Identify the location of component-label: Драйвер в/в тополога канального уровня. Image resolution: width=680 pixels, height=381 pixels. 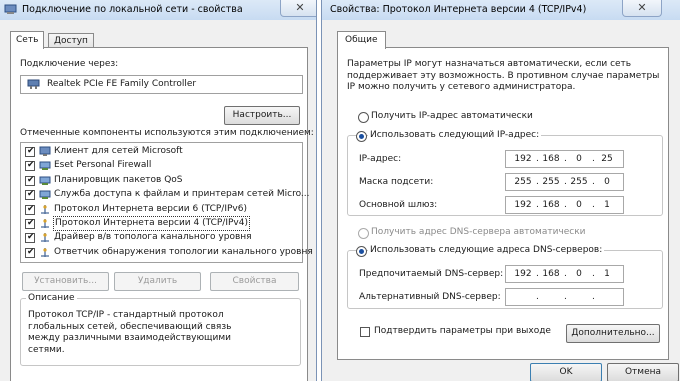
(153, 237).